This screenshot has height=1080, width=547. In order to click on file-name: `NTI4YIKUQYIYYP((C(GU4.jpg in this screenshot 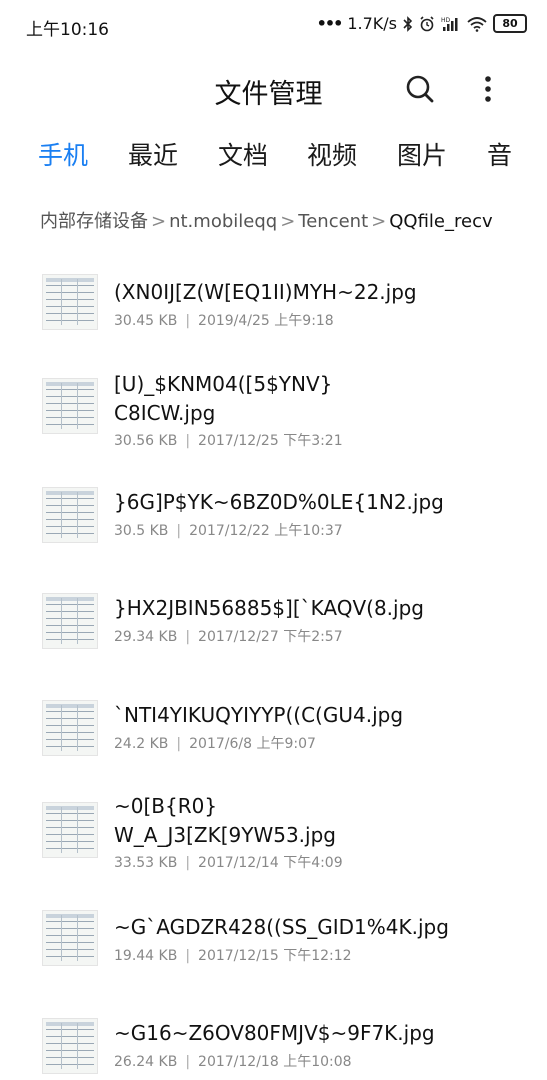, I will do `click(259, 715)`.